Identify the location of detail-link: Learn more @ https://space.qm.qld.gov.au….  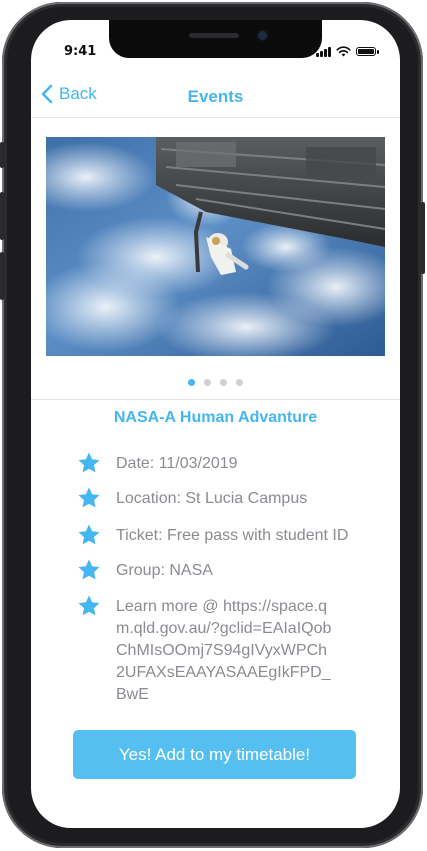
(226, 650).